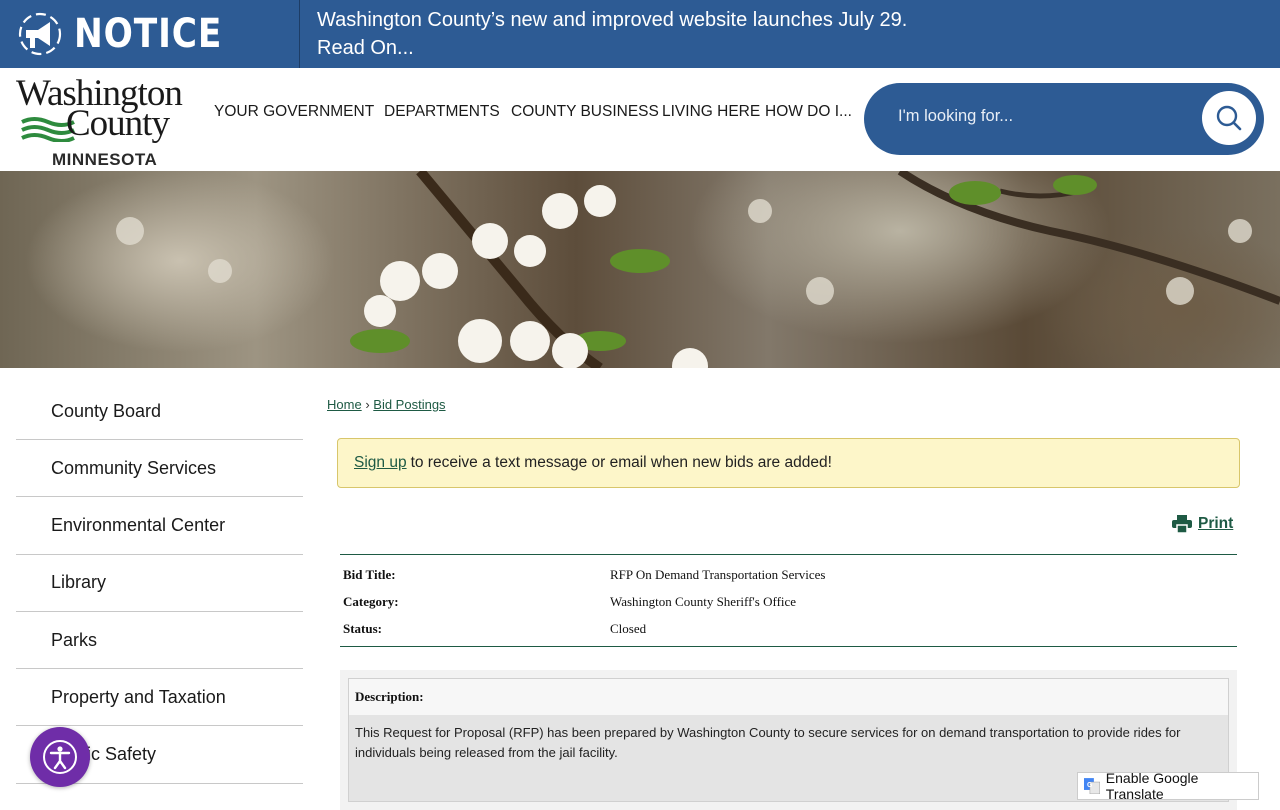 The image size is (1280, 810). What do you see at coordinates (159, 641) in the screenshot?
I see `sidebar-item-parks: Parks` at bounding box center [159, 641].